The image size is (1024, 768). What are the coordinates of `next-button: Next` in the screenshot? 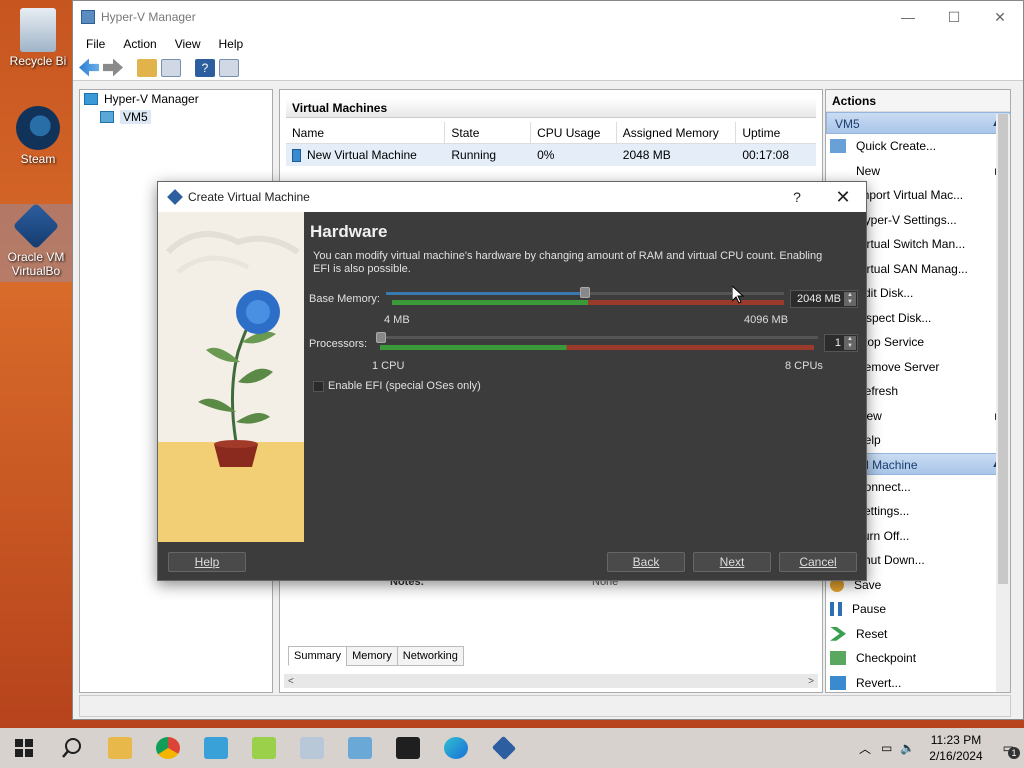 It's located at (732, 562).